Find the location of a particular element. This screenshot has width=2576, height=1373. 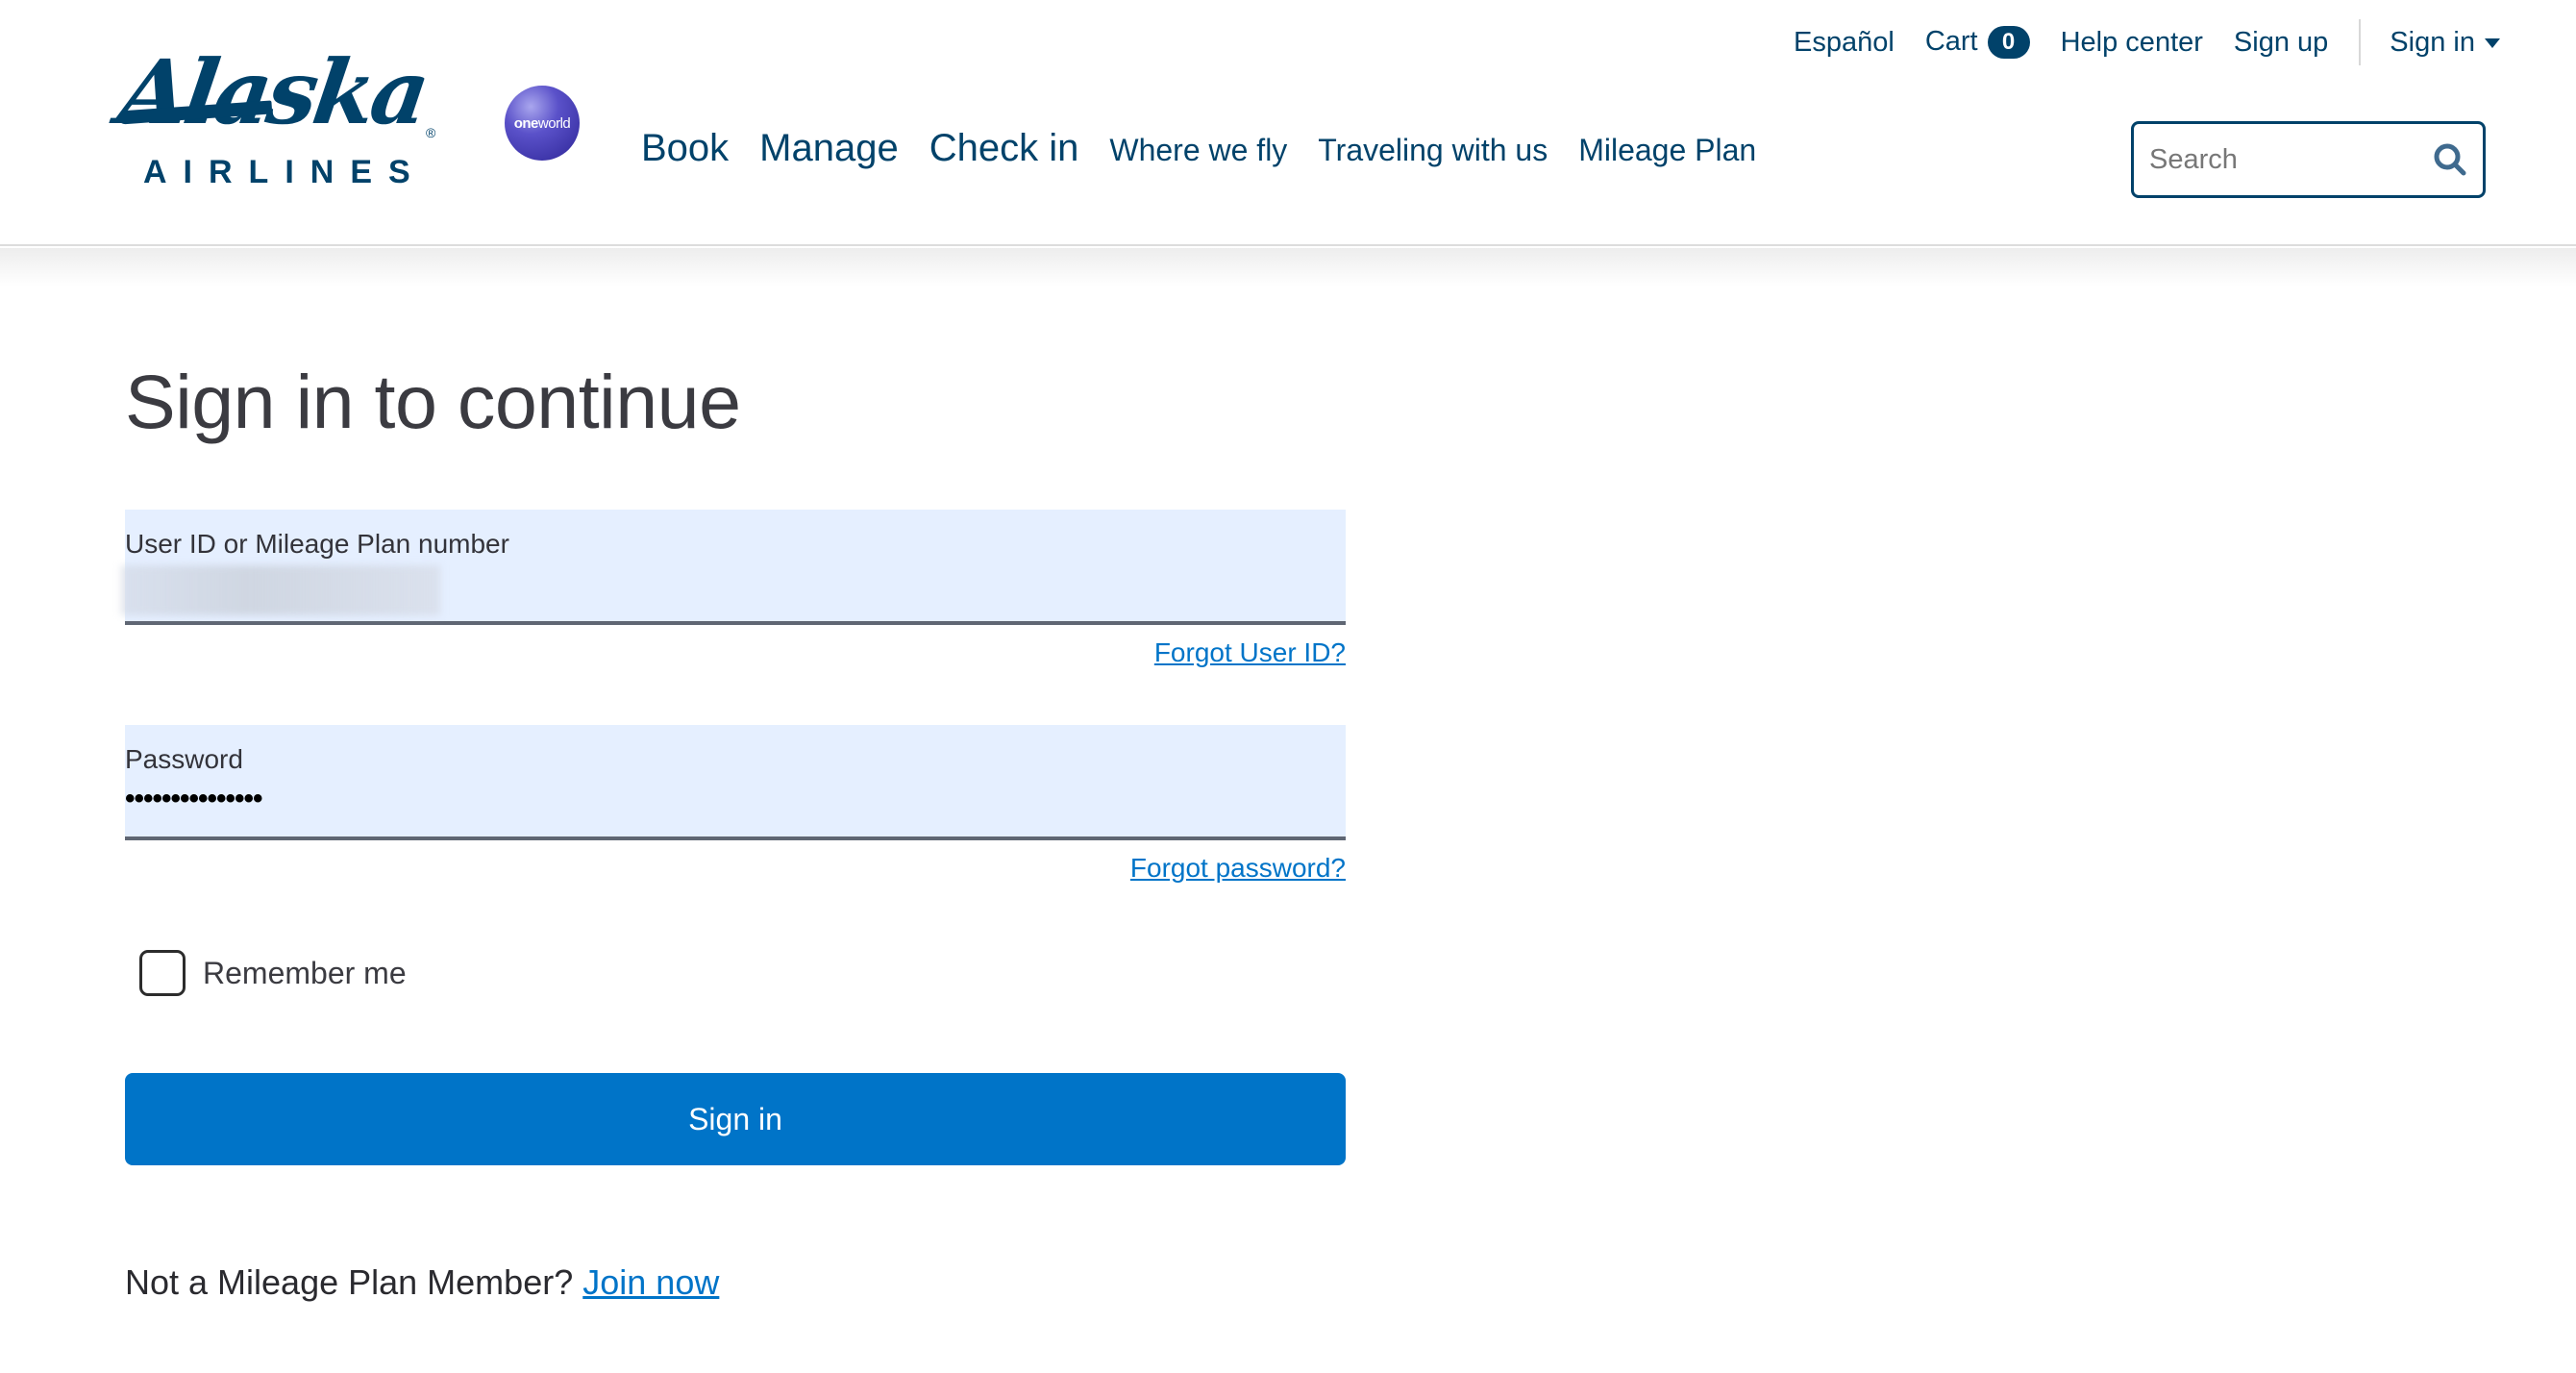

password-field: Password ••••••••••••••• is located at coordinates (736, 782).